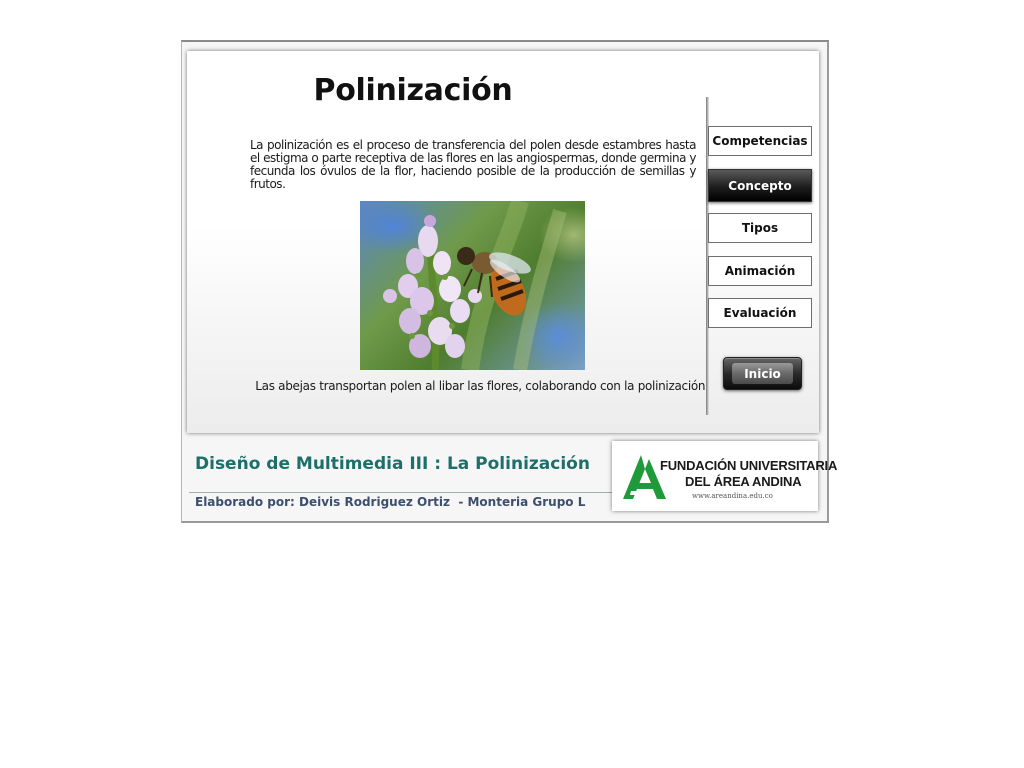 The height and width of the screenshot is (768, 1024). What do you see at coordinates (760, 141) in the screenshot?
I see `nav-button-competencias: Competencias` at bounding box center [760, 141].